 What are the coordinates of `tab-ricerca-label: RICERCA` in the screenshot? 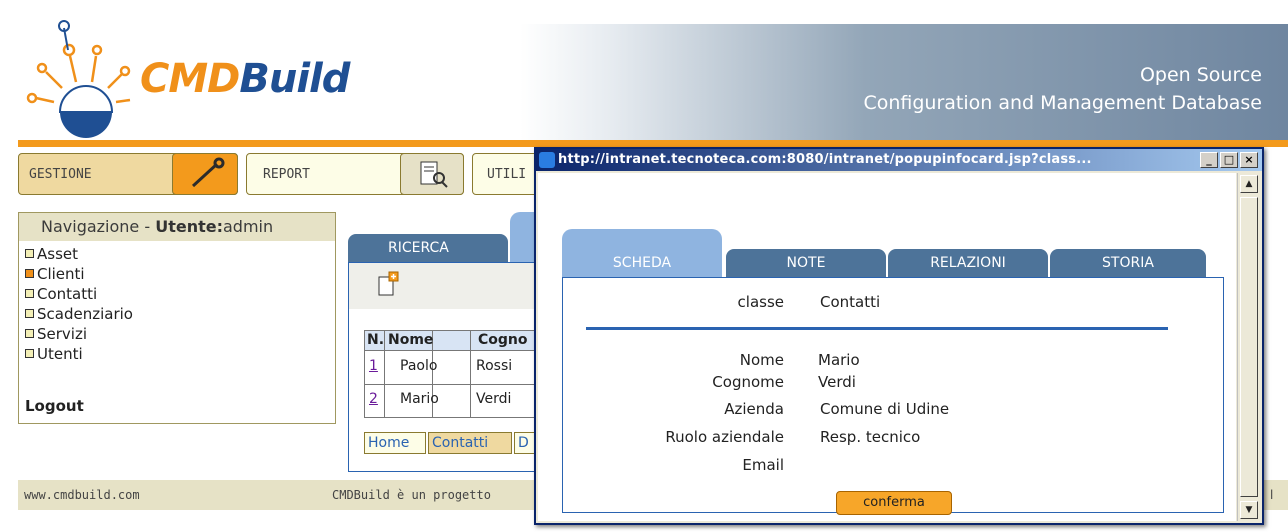 It's located at (418, 248).